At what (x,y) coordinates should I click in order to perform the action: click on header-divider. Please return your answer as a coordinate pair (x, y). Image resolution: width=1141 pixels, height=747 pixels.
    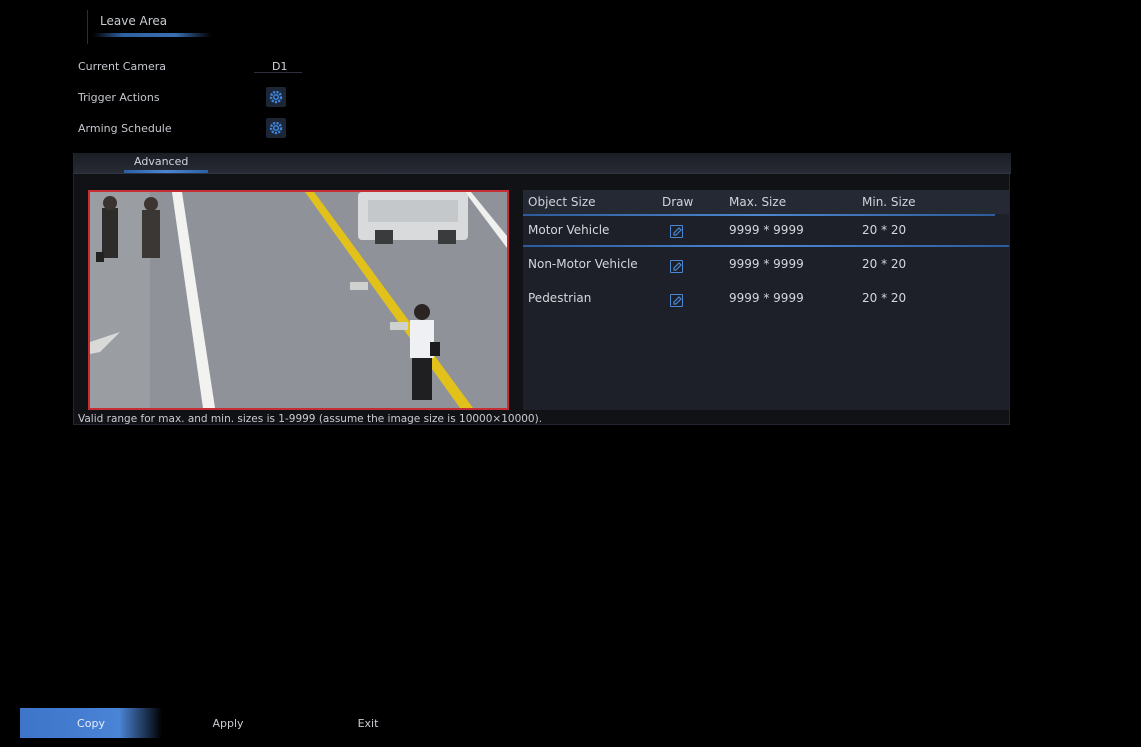
    Looking at the image, I should click on (759, 215).